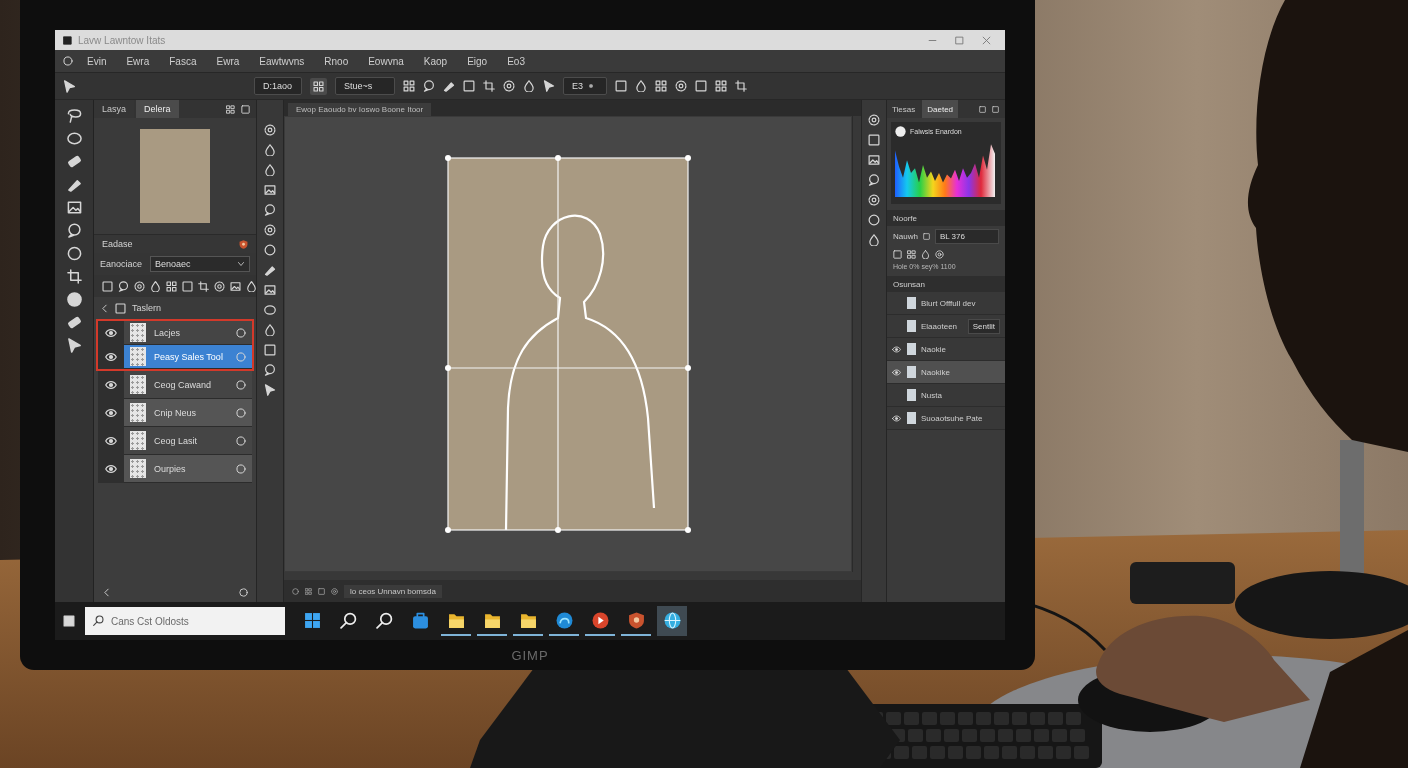 The height and width of the screenshot is (768, 1408). Describe the element at coordinates (282, 61) in the screenshot. I see `menu-item: Eawtwvns` at that location.